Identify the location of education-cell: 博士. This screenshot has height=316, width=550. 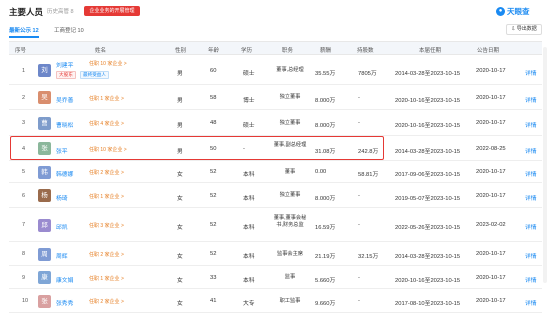
(249, 100).